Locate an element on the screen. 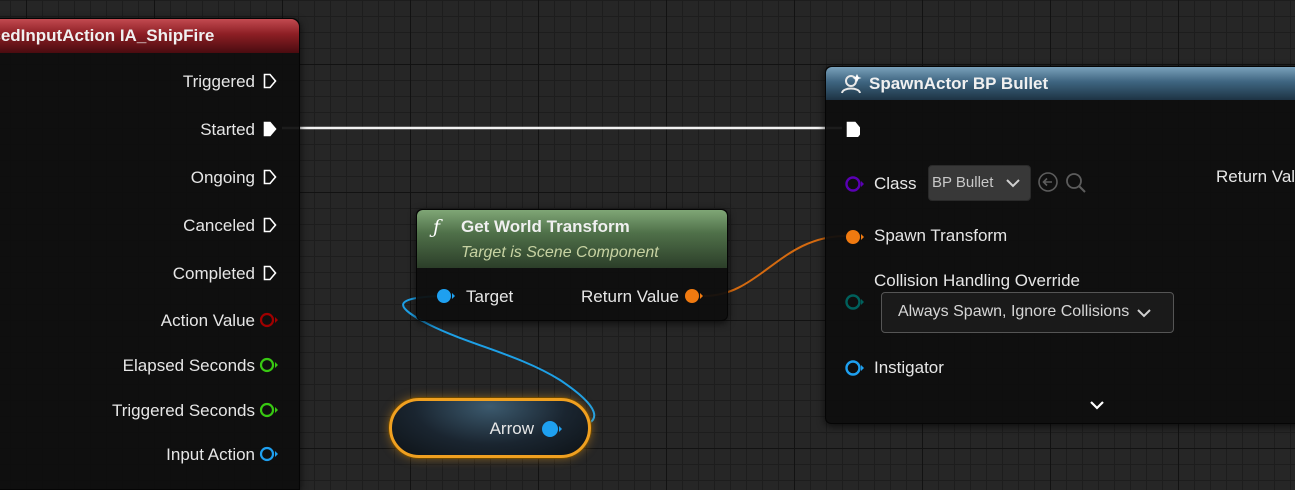  pin-label-completed: Completed is located at coordinates (213, 273).